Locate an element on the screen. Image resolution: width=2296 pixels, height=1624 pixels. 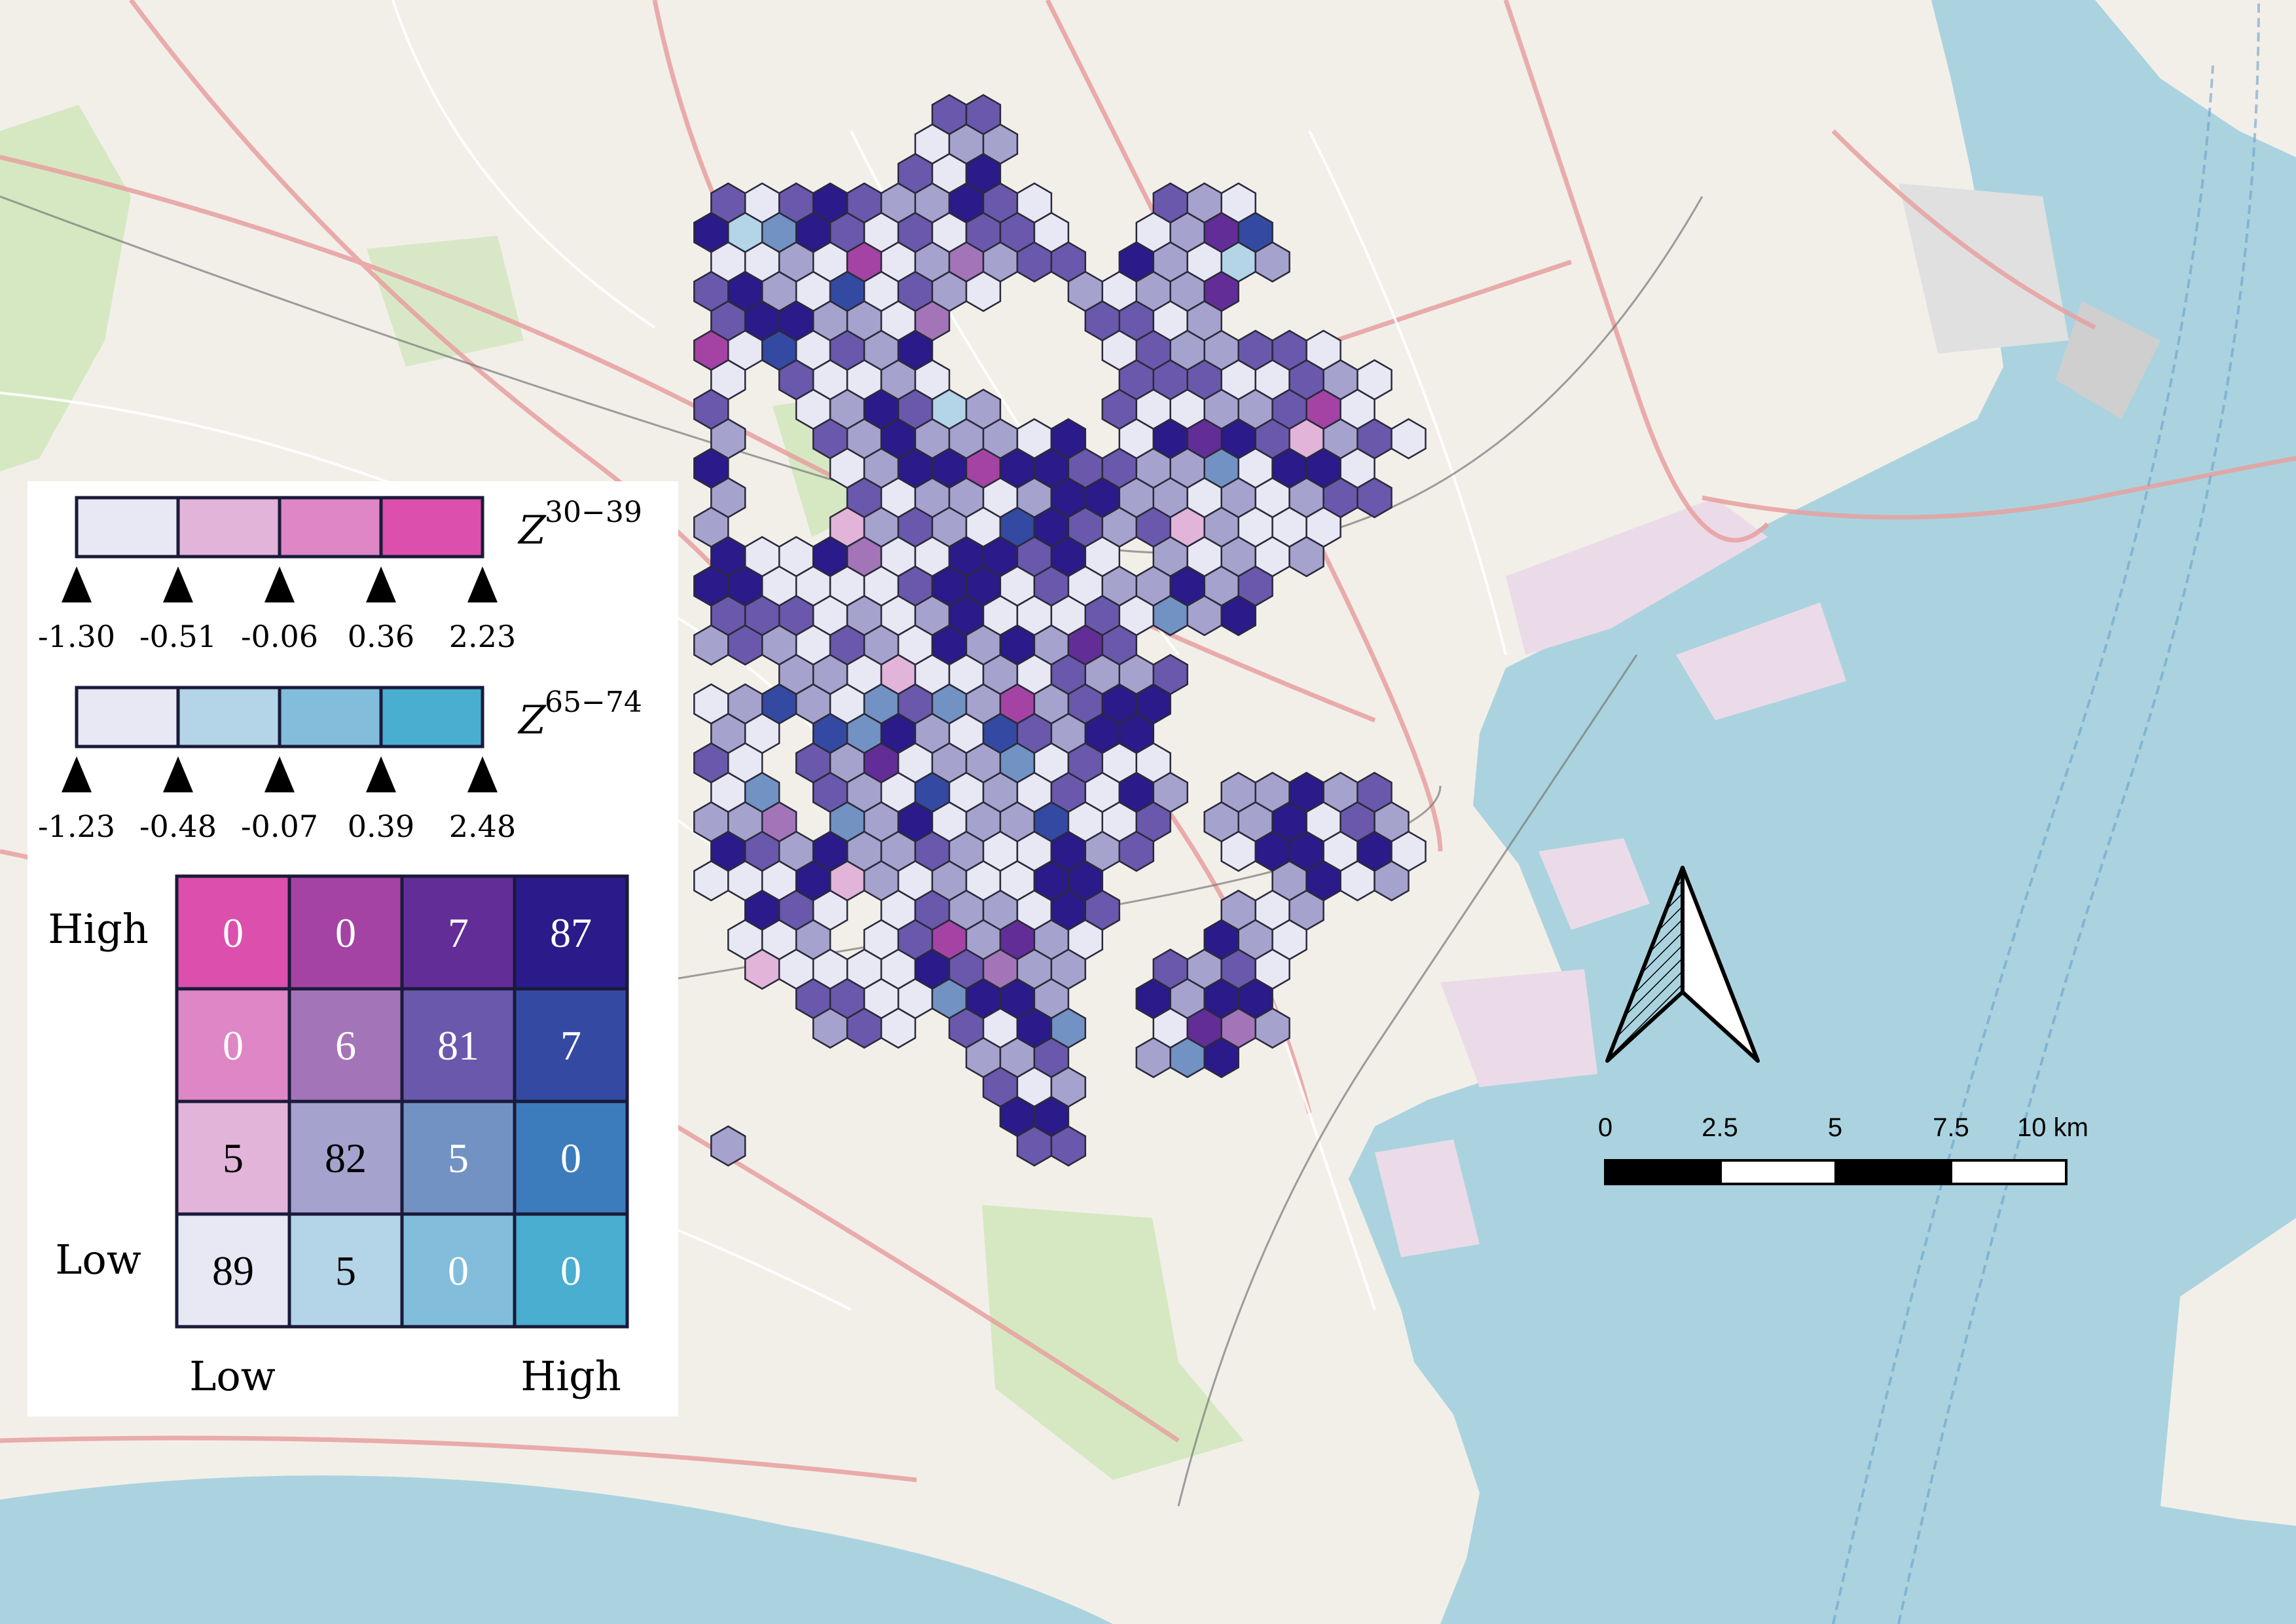
legend-z6574-break: -0.48 is located at coordinates (178, 826).